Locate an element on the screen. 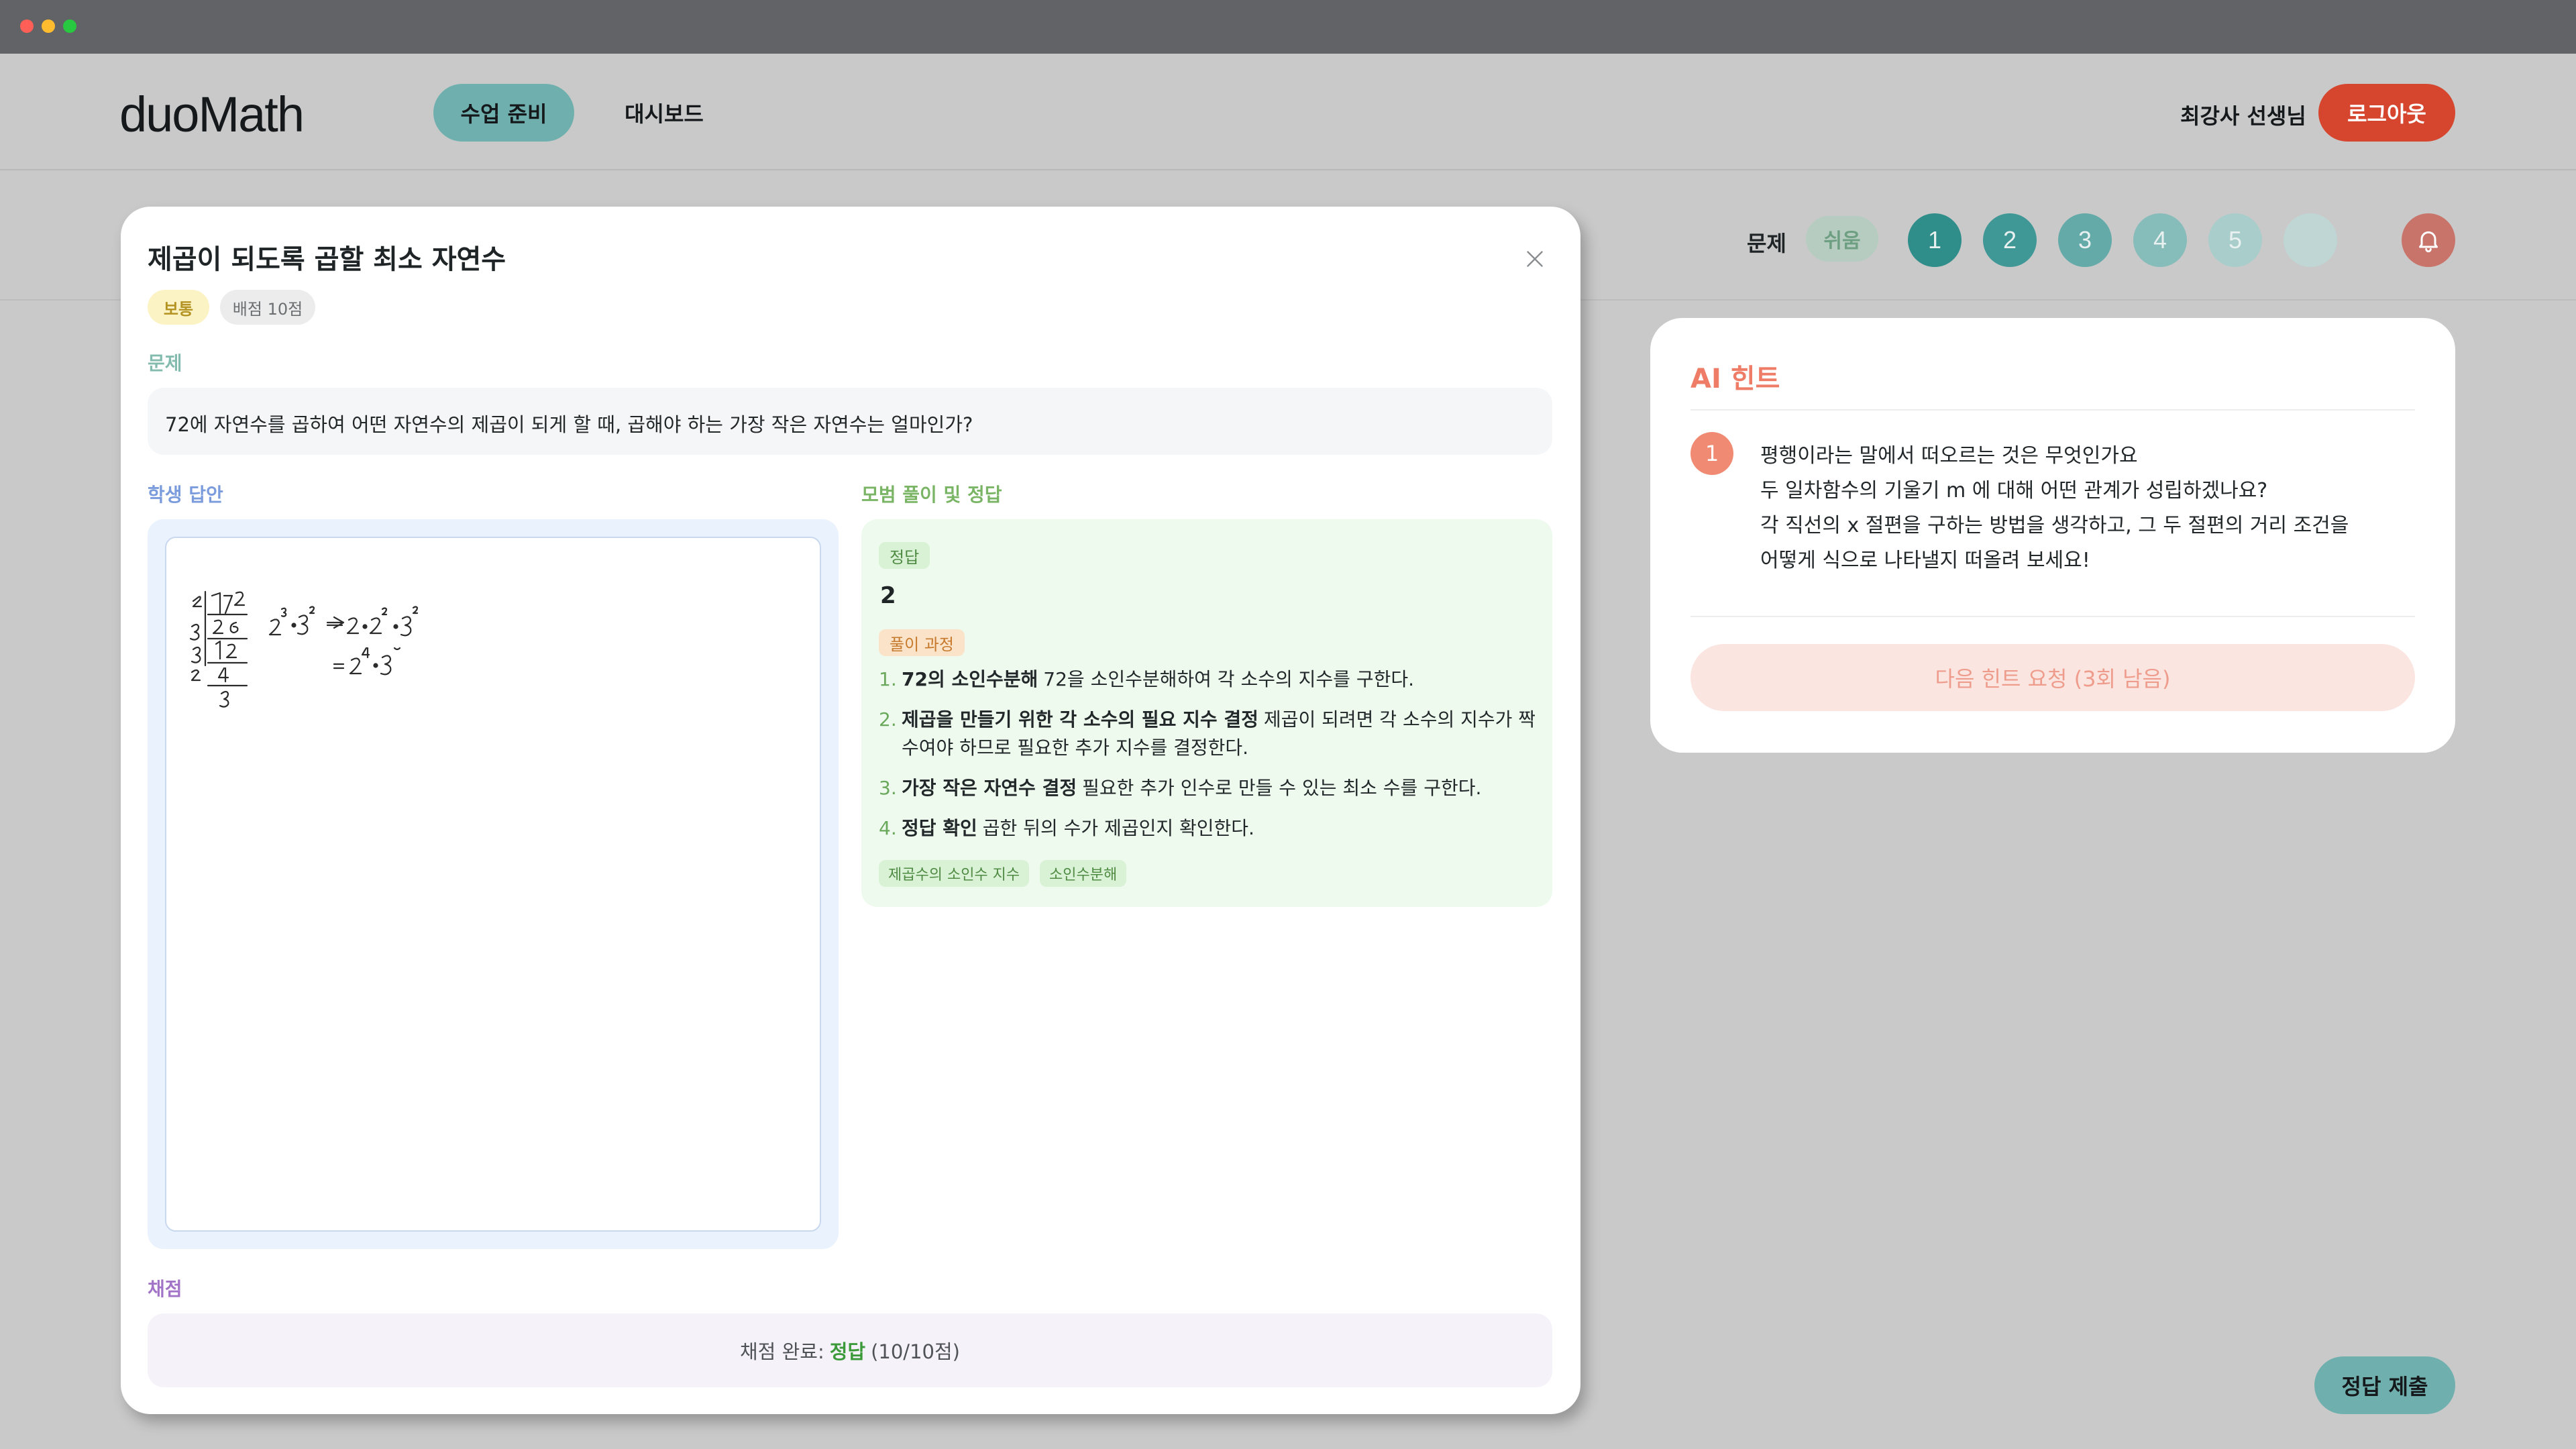 The height and width of the screenshot is (1449, 2576). teacher-name: 최강사 선생님 is located at coordinates (2243, 116).